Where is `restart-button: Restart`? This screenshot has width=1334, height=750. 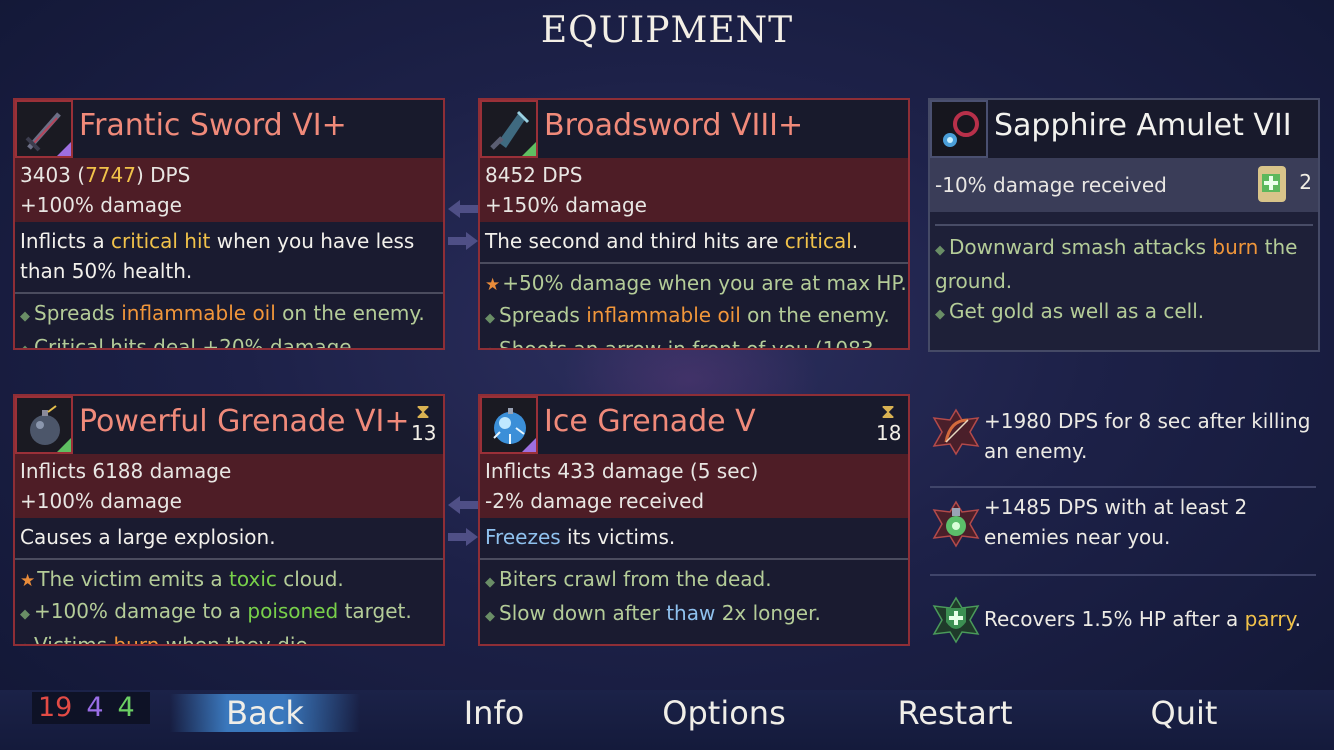
restart-button: Restart is located at coordinates (955, 713).